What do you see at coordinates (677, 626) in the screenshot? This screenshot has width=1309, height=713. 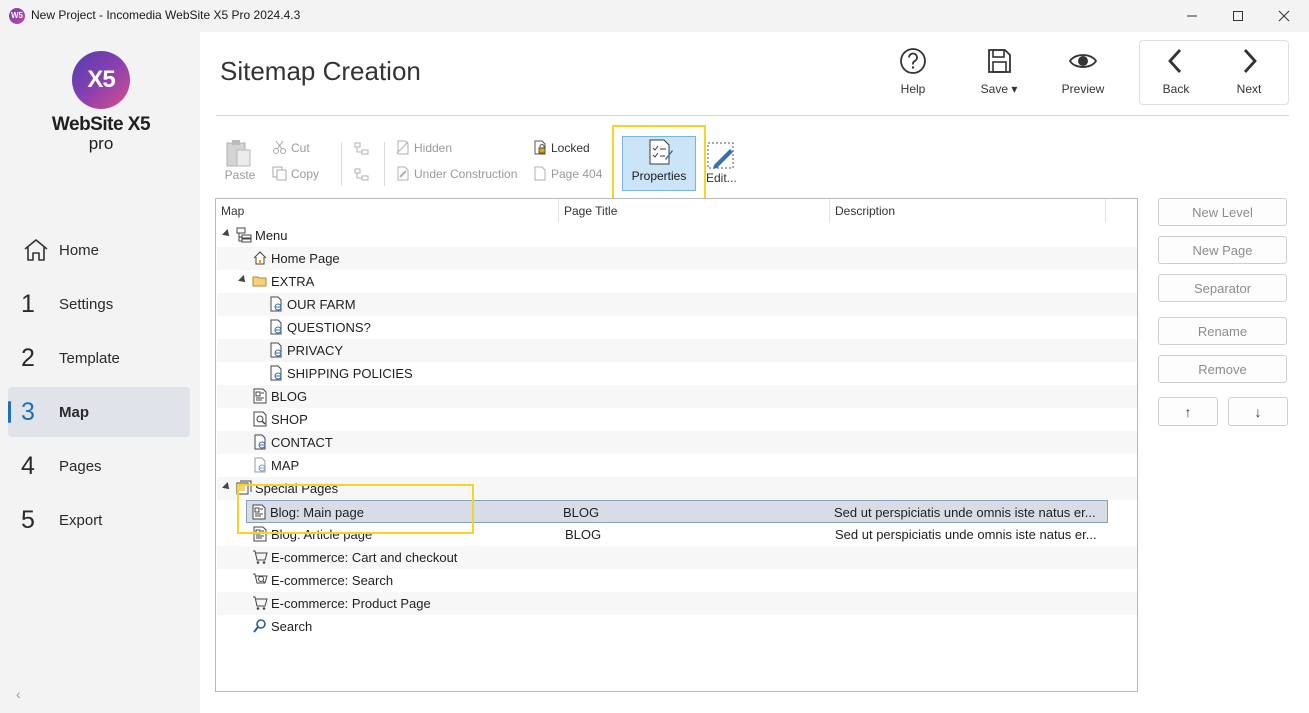 I see `tree-row: Search` at bounding box center [677, 626].